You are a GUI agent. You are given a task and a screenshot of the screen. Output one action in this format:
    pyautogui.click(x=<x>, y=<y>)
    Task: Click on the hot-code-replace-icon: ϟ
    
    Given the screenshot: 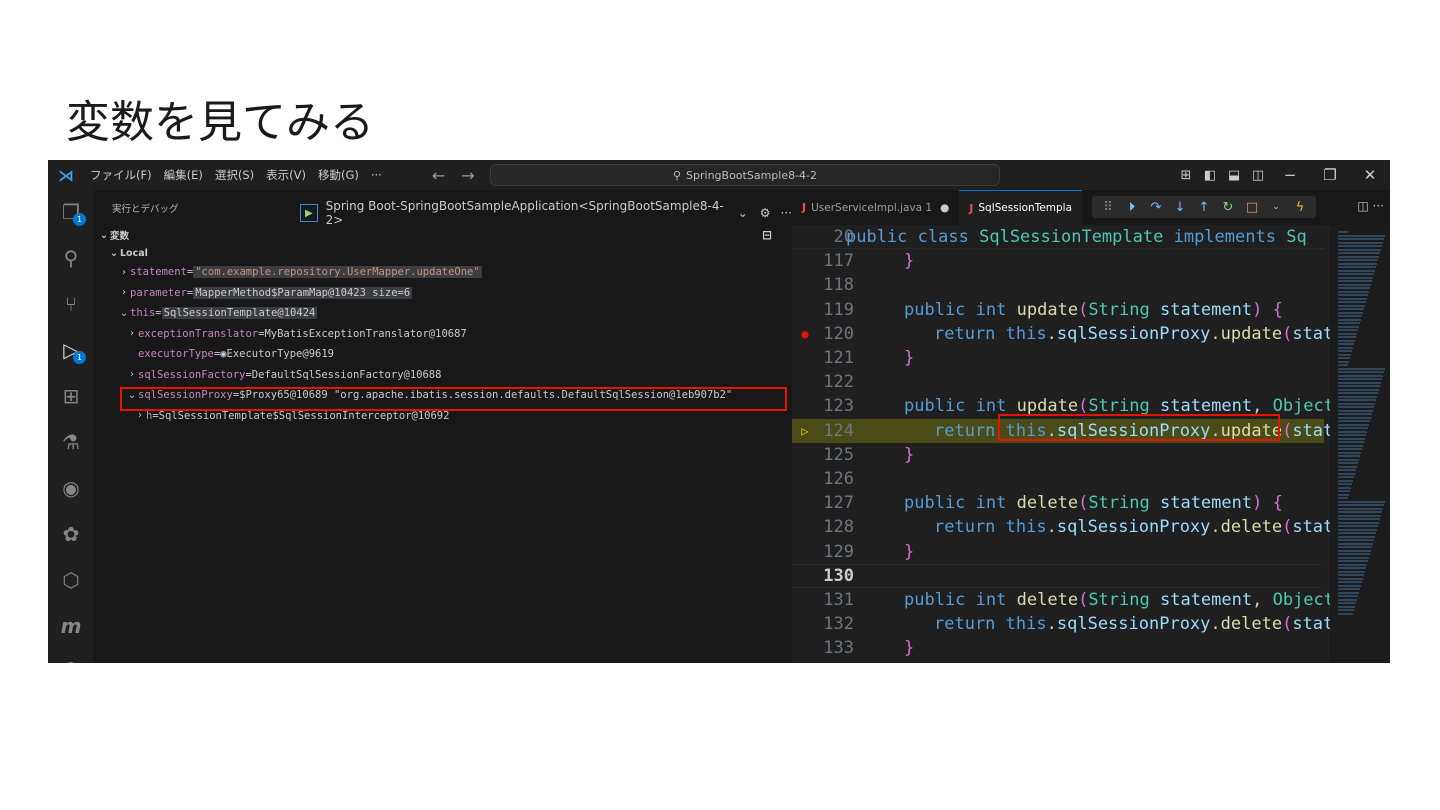 What is the action you would take?
    pyautogui.click(x=1300, y=207)
    